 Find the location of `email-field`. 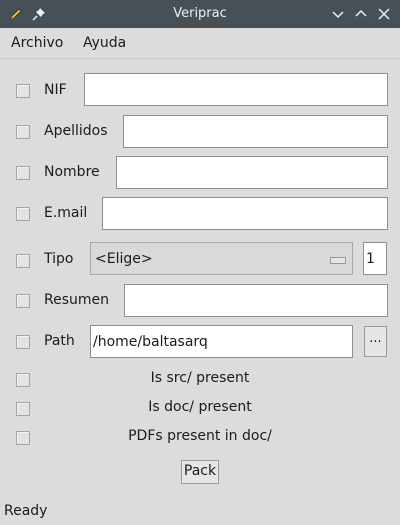

email-field is located at coordinates (245, 213).